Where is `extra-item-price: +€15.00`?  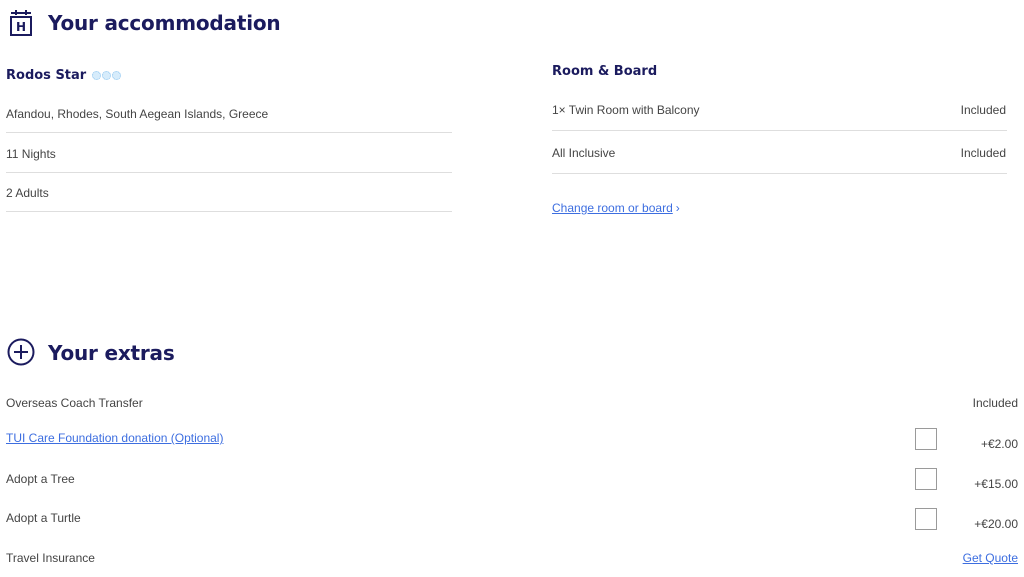 extra-item-price: +€15.00 is located at coordinates (996, 484).